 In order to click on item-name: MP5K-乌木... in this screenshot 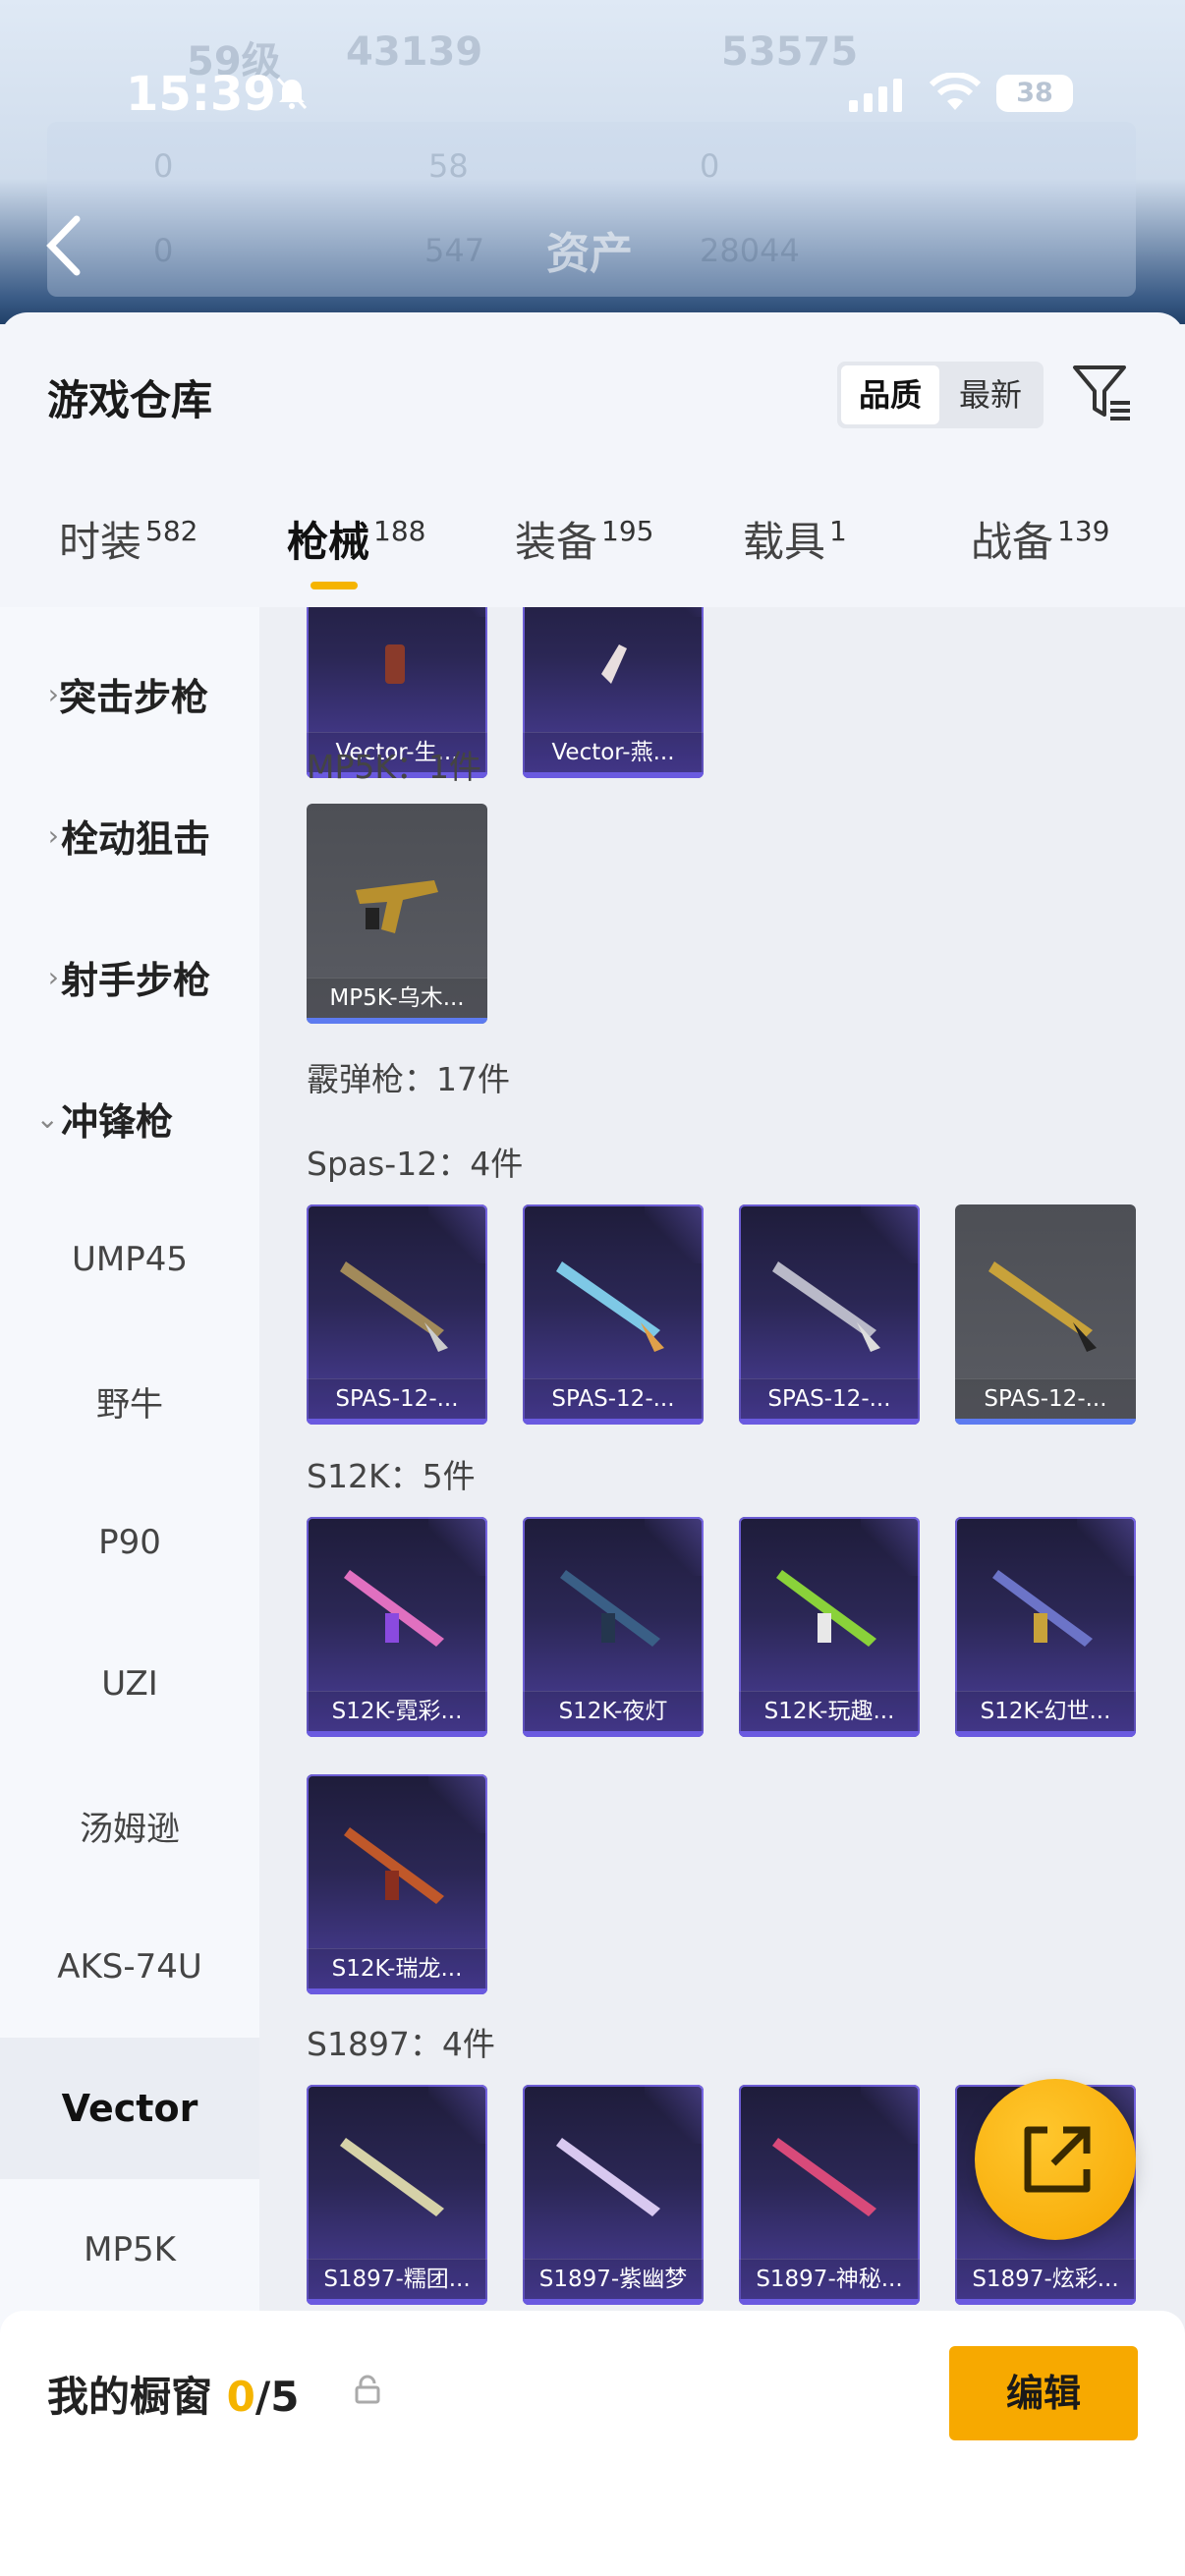, I will do `click(397, 998)`.